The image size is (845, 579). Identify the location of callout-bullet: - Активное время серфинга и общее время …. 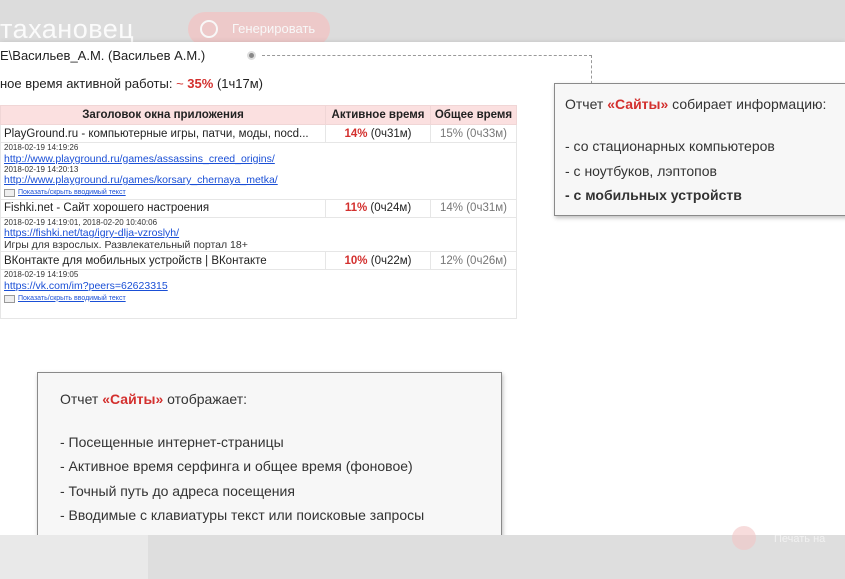
(236, 466).